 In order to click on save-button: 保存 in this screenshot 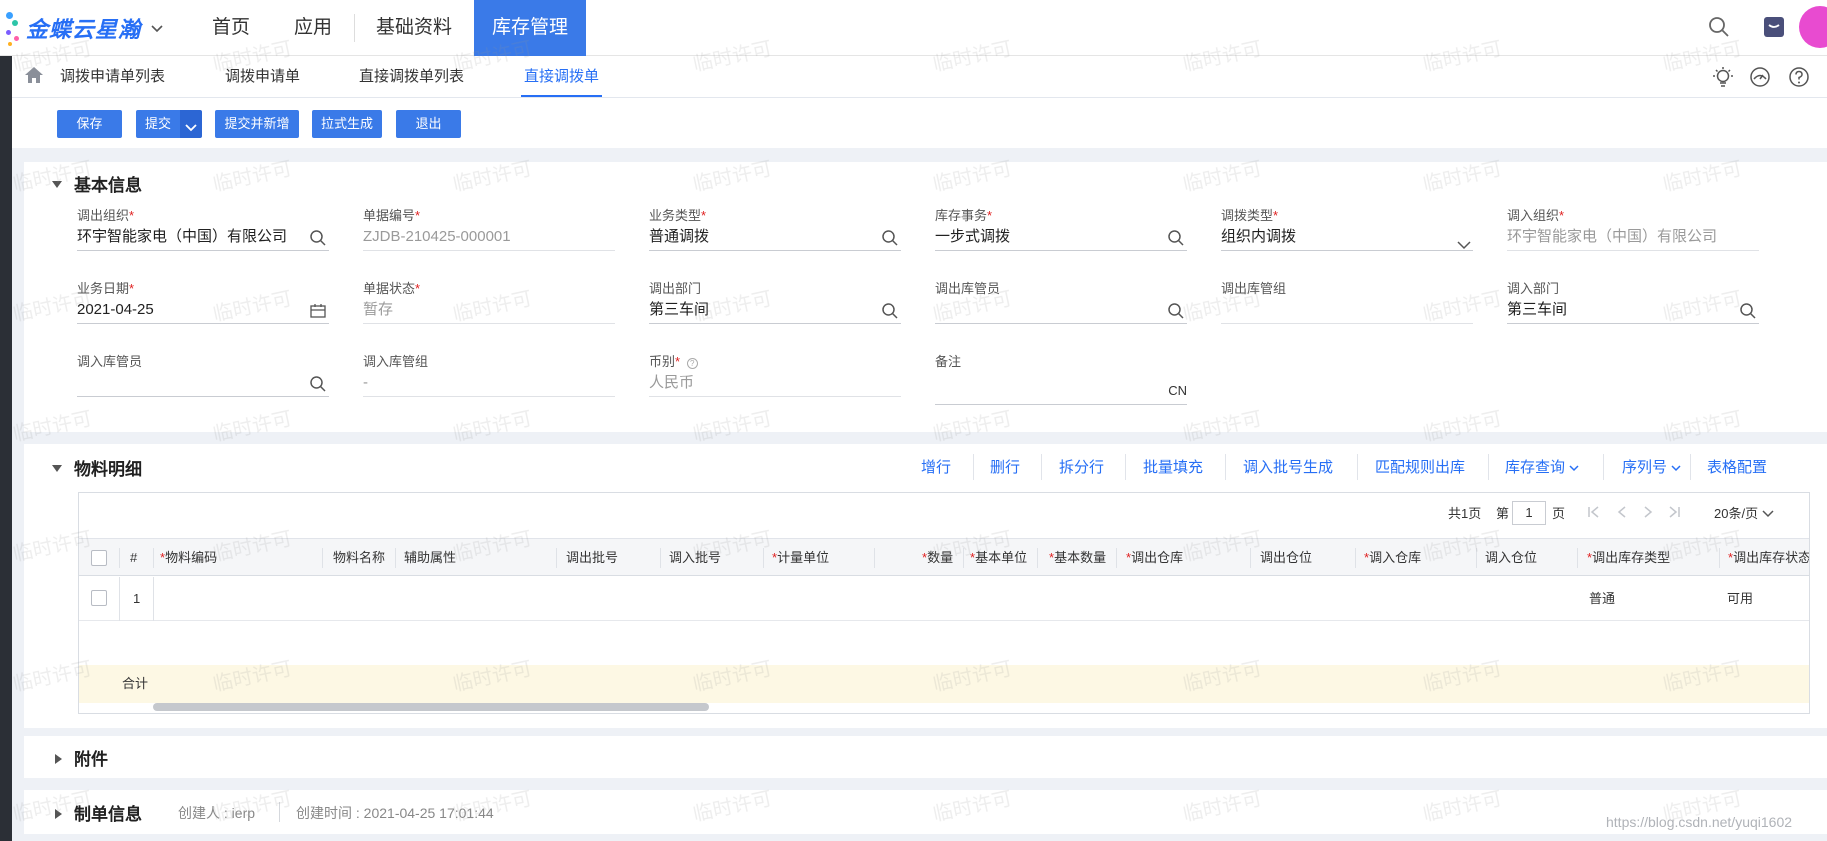, I will do `click(89, 124)`.